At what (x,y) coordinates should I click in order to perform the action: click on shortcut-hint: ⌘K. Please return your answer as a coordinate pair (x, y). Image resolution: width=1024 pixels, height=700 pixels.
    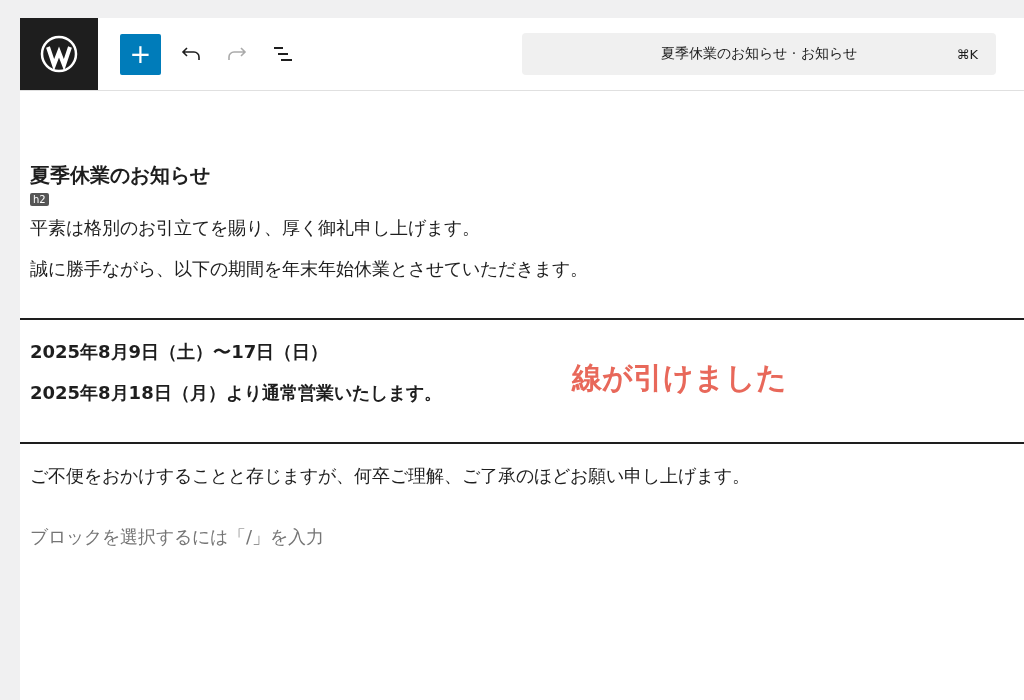
    Looking at the image, I should click on (967, 54).